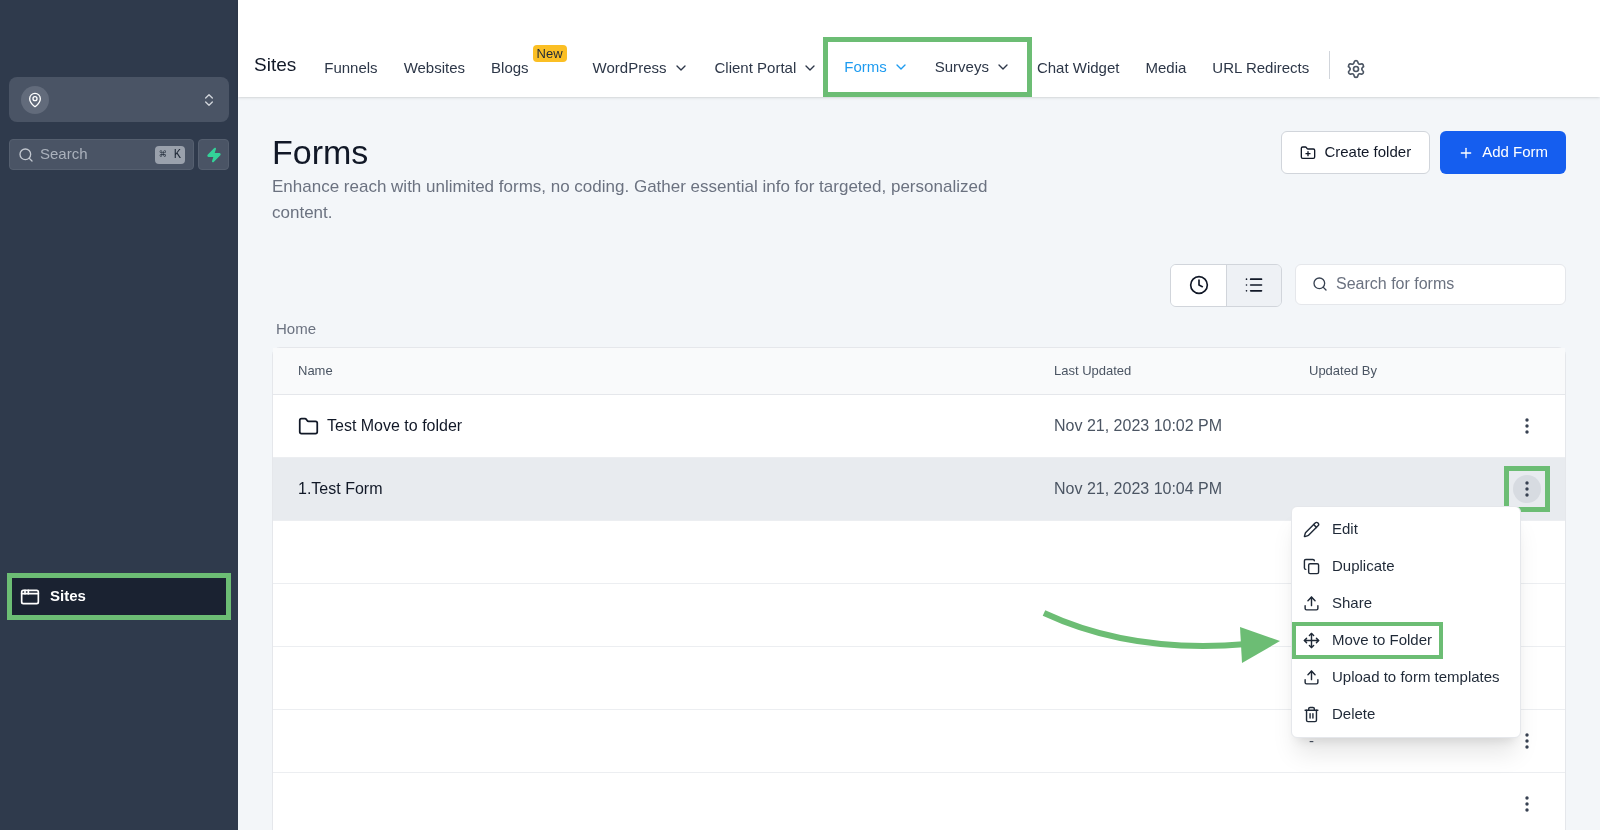 This screenshot has width=1600, height=830. I want to click on trash-icon, so click(1311, 714).